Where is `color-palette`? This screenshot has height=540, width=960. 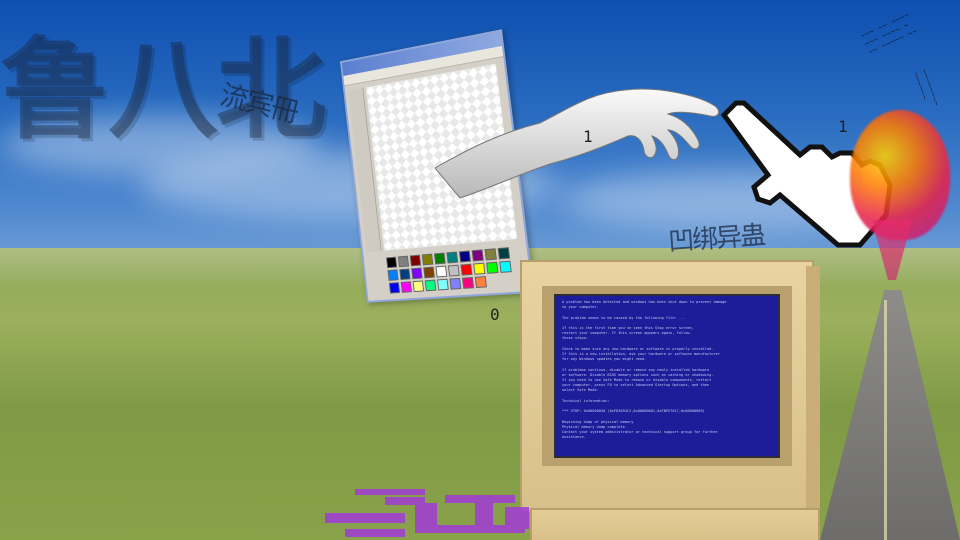
color-palette is located at coordinates (453, 269).